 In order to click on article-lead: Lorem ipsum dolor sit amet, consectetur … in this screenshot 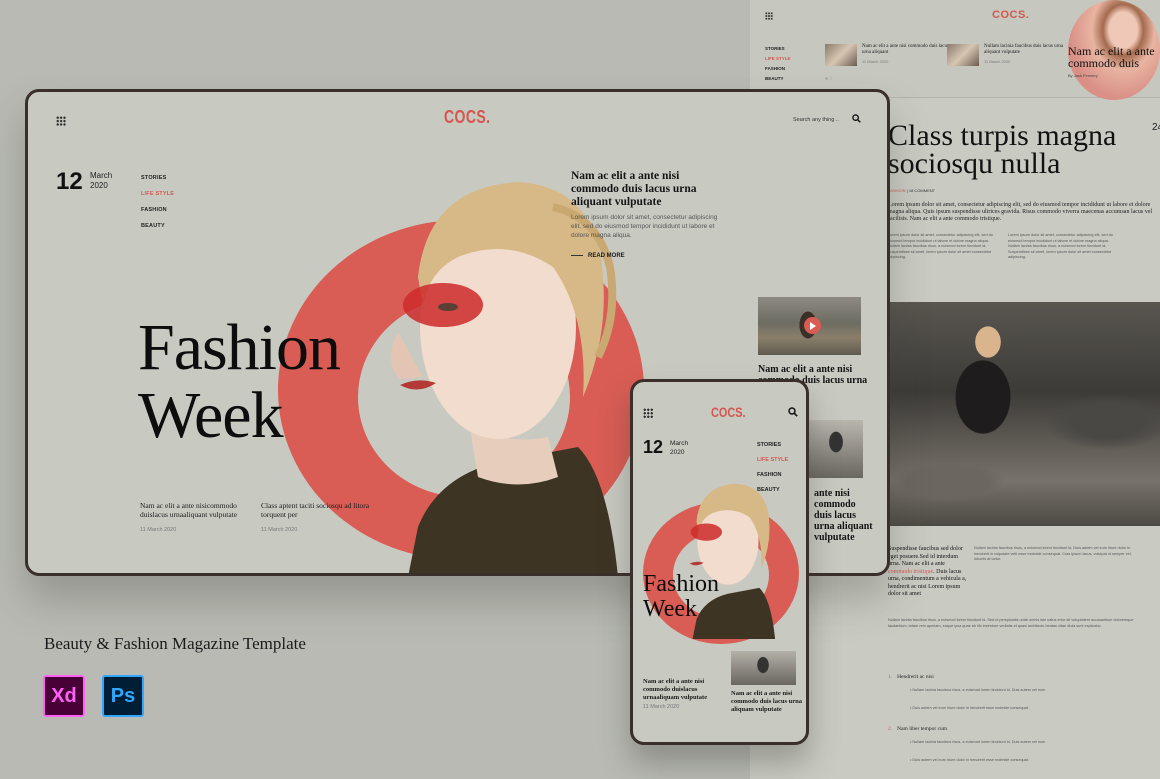, I will do `click(1020, 212)`.